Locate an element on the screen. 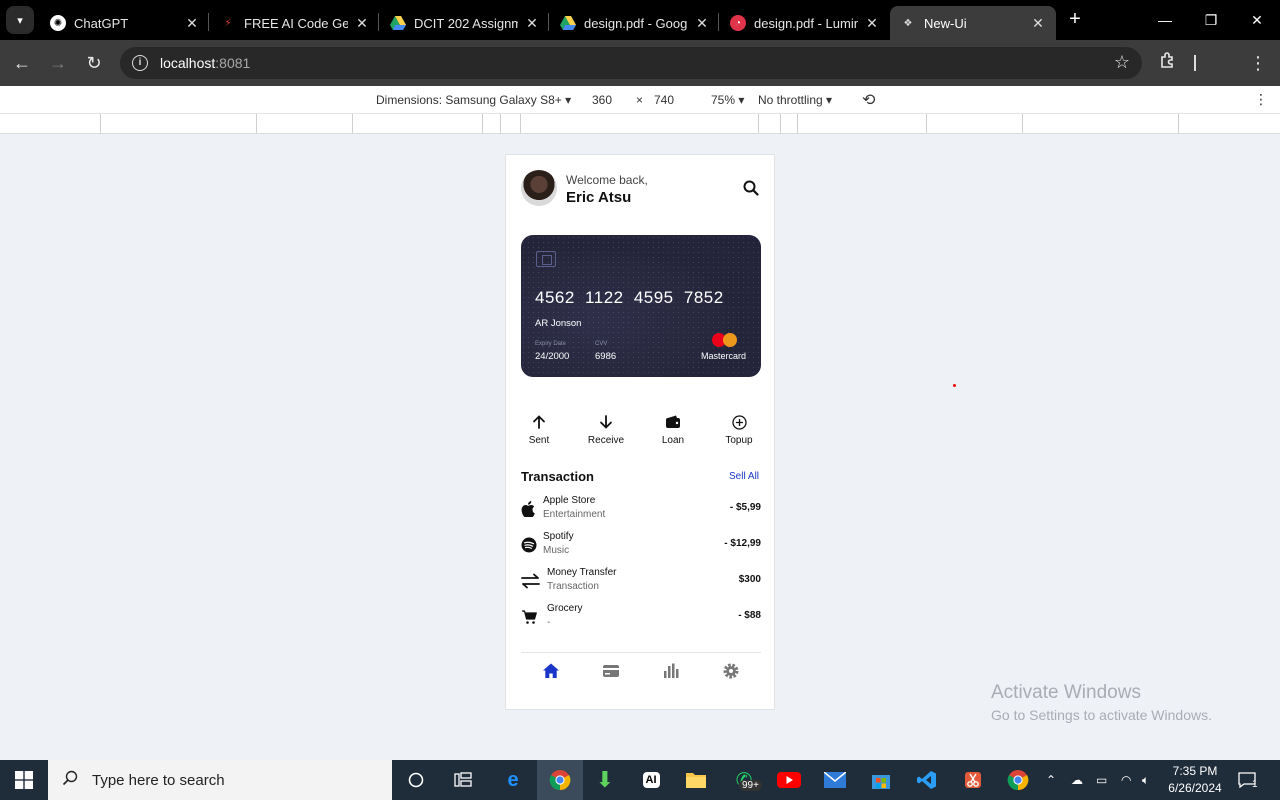 This screenshot has width=1280, height=800. arrow-down-icon is located at coordinates (606, 422).